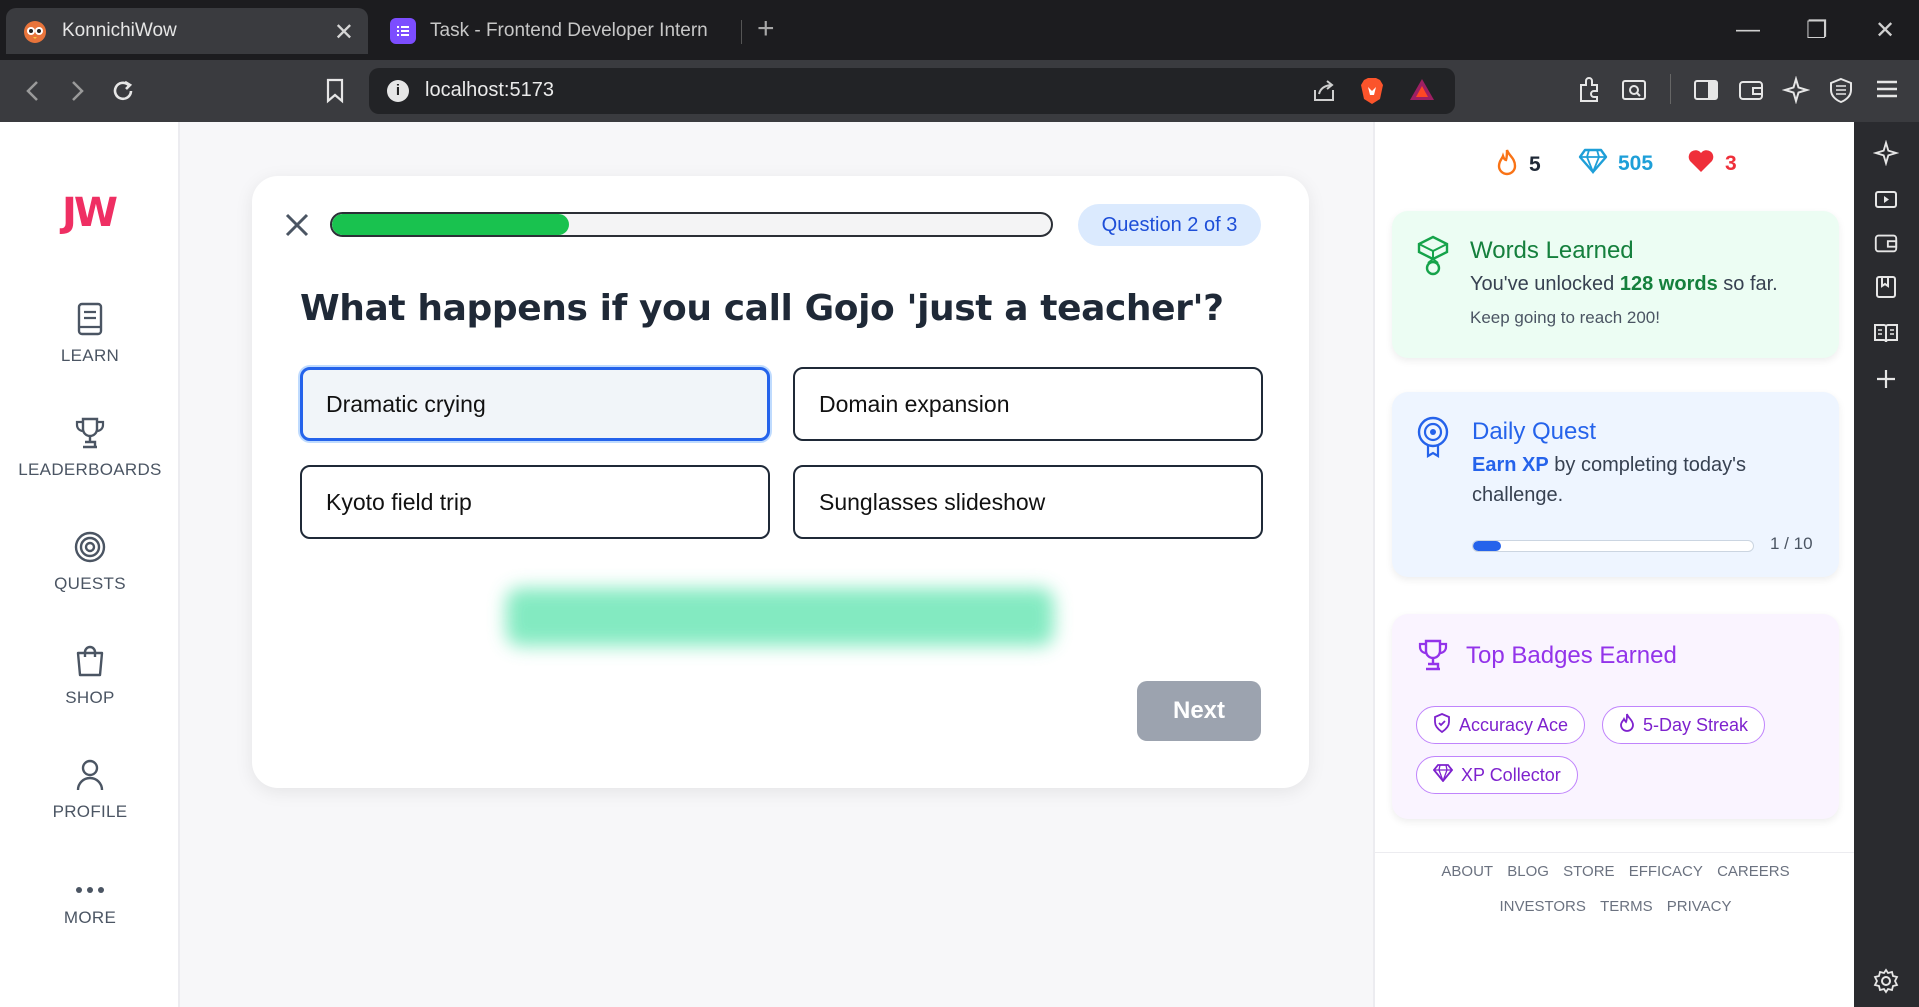 The width and height of the screenshot is (1919, 1007). I want to click on footer-link-careers: CAREERS, so click(1753, 871).